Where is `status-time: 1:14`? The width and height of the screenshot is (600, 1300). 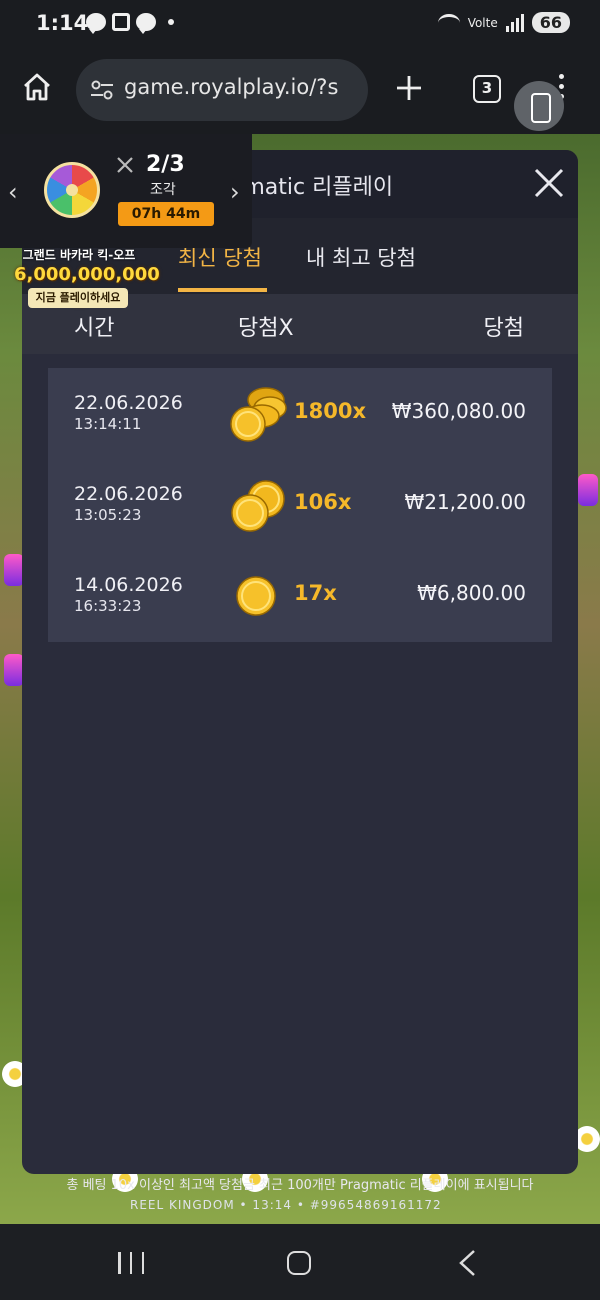 status-time: 1:14 is located at coordinates (62, 23).